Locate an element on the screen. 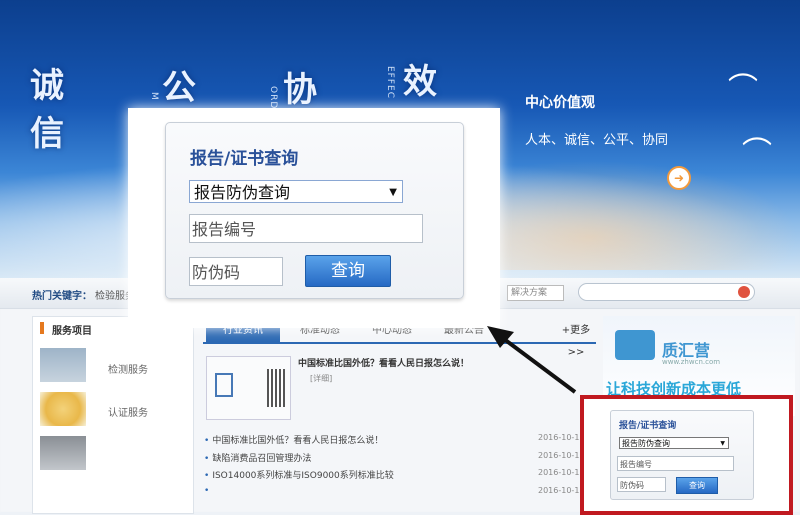  arrow-line is located at coordinates (537, 364).